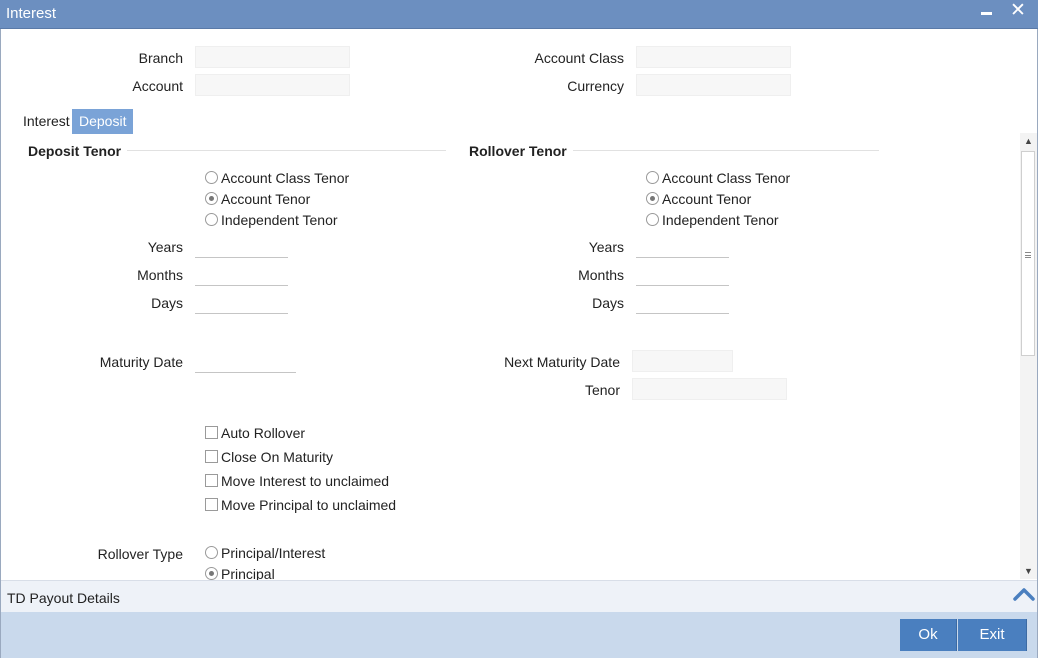 The height and width of the screenshot is (658, 1038). Describe the element at coordinates (160, 275) in the screenshot. I see `deposit-months-label: Months` at that location.